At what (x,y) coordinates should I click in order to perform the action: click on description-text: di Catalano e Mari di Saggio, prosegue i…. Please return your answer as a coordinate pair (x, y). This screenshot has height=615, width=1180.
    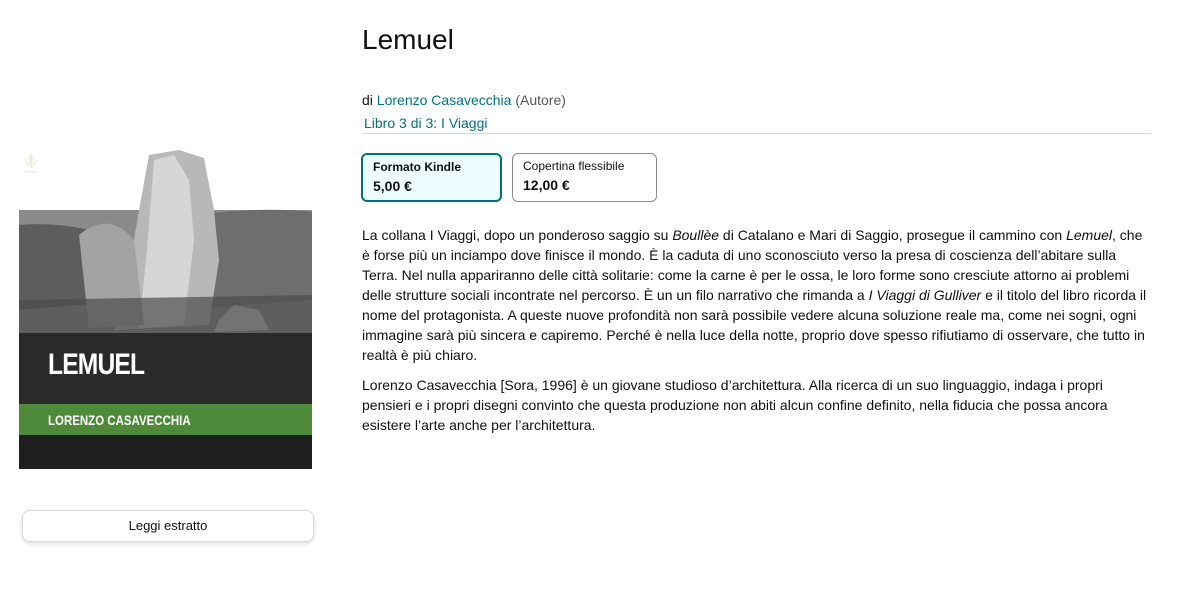
    Looking at the image, I should click on (893, 235).